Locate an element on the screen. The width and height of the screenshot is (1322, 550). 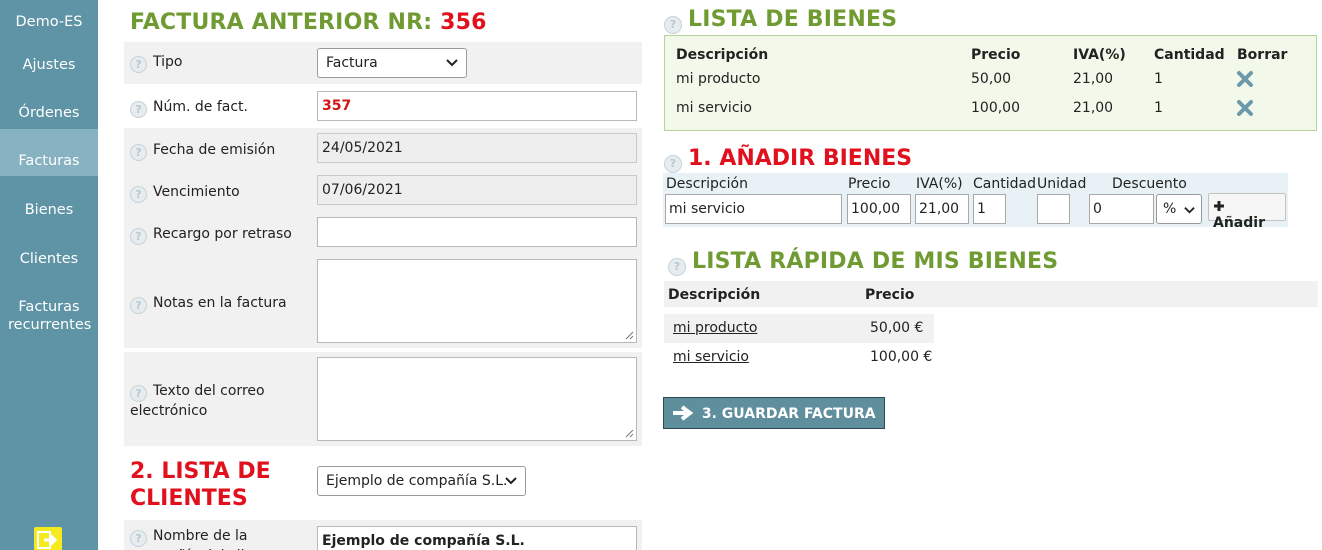
invoice-notes-textarea is located at coordinates (477, 301).